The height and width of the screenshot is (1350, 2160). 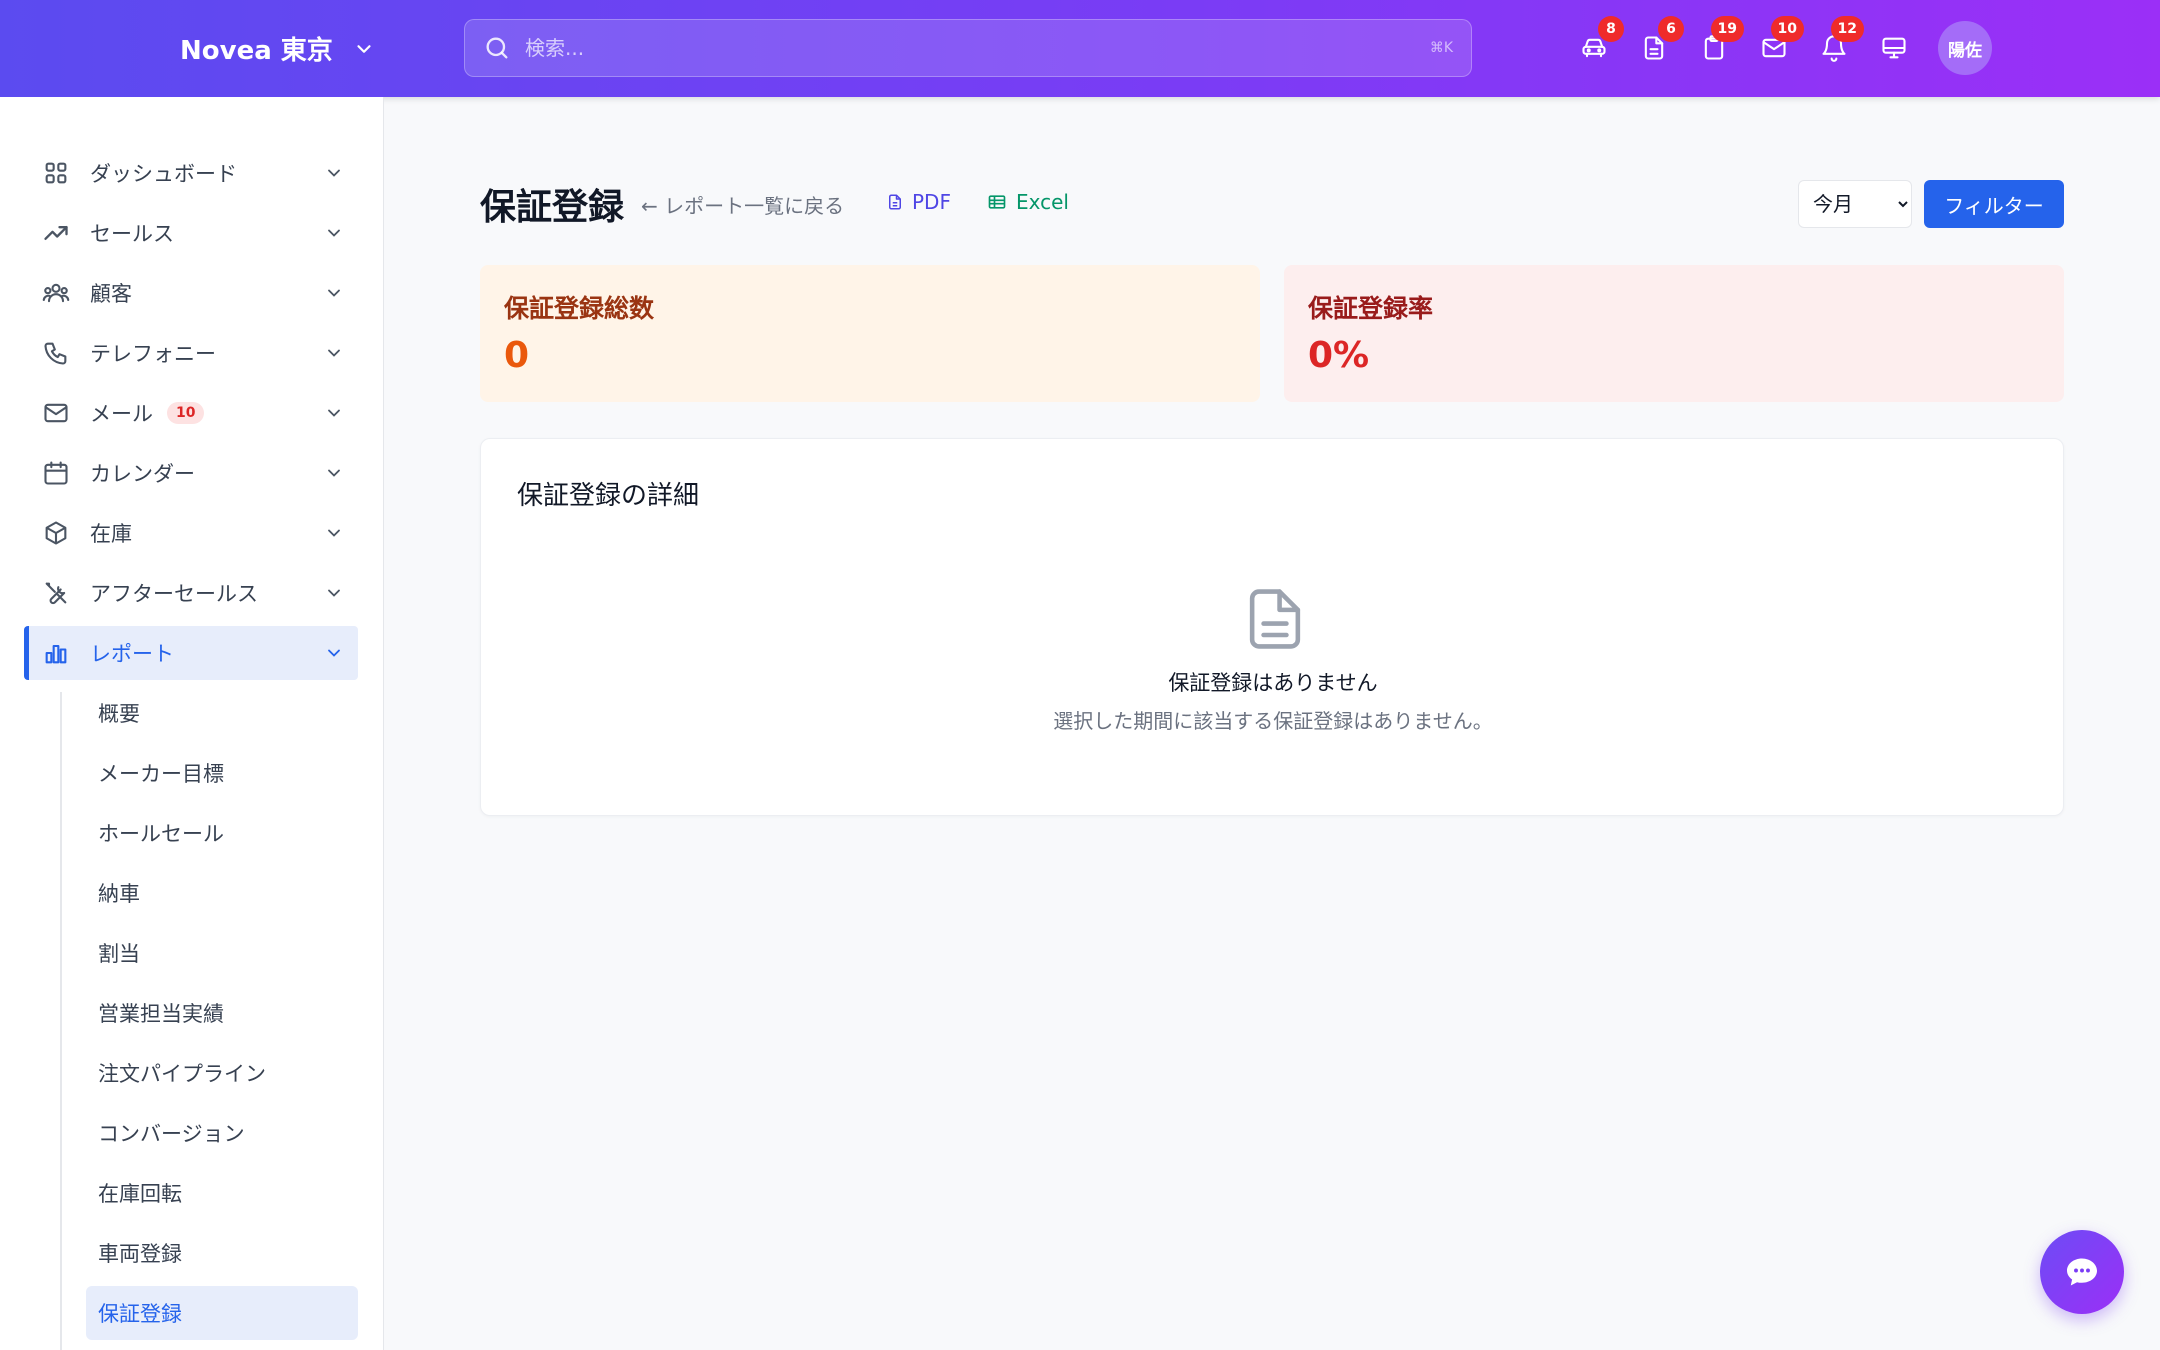 I want to click on subnav-item-warranty-registration: 保証登録, so click(x=222, y=1313).